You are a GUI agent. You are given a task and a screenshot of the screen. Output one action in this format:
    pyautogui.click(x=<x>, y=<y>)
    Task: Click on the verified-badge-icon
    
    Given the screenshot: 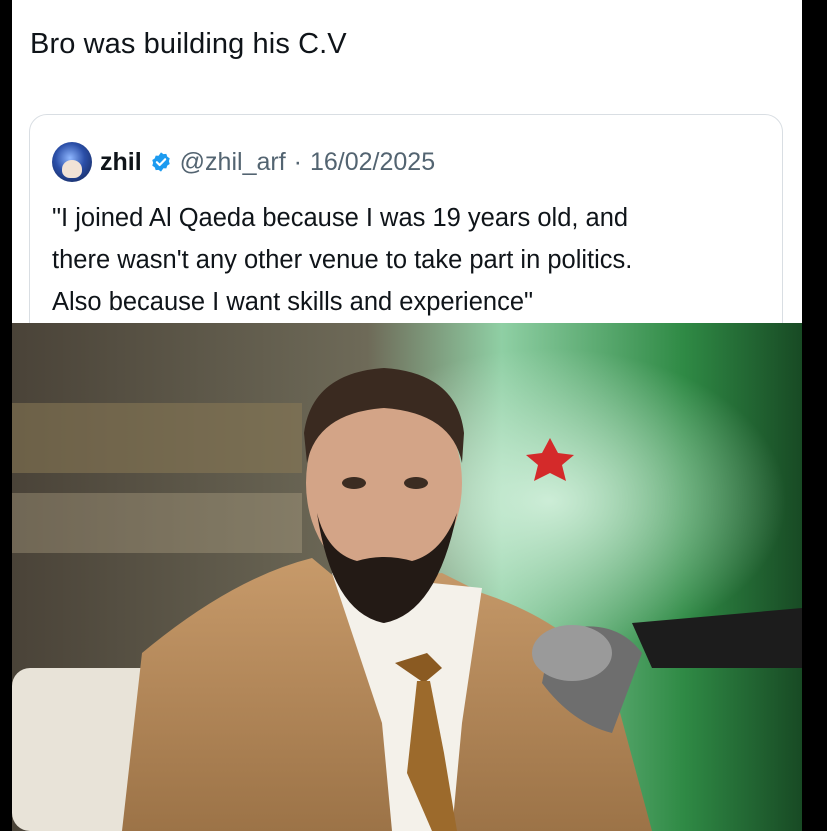 What is the action you would take?
    pyautogui.click(x=160, y=162)
    